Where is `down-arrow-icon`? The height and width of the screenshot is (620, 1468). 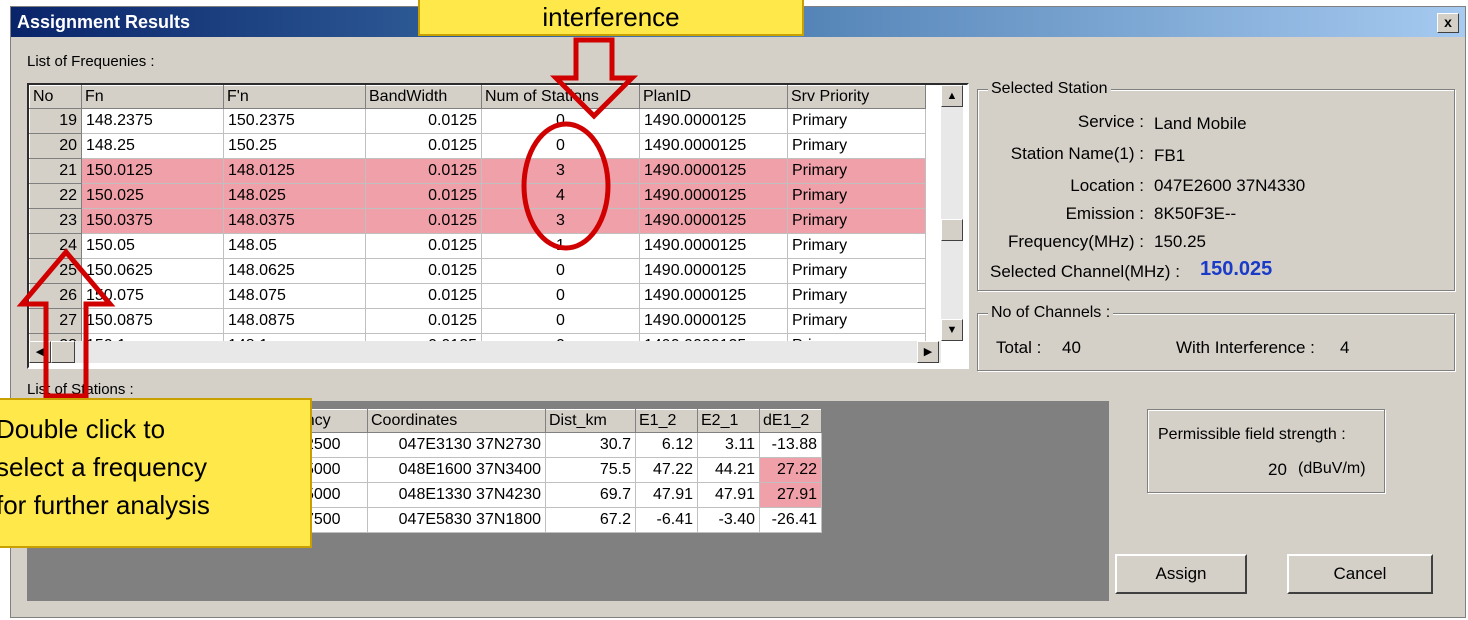
down-arrow-icon is located at coordinates (594, 78).